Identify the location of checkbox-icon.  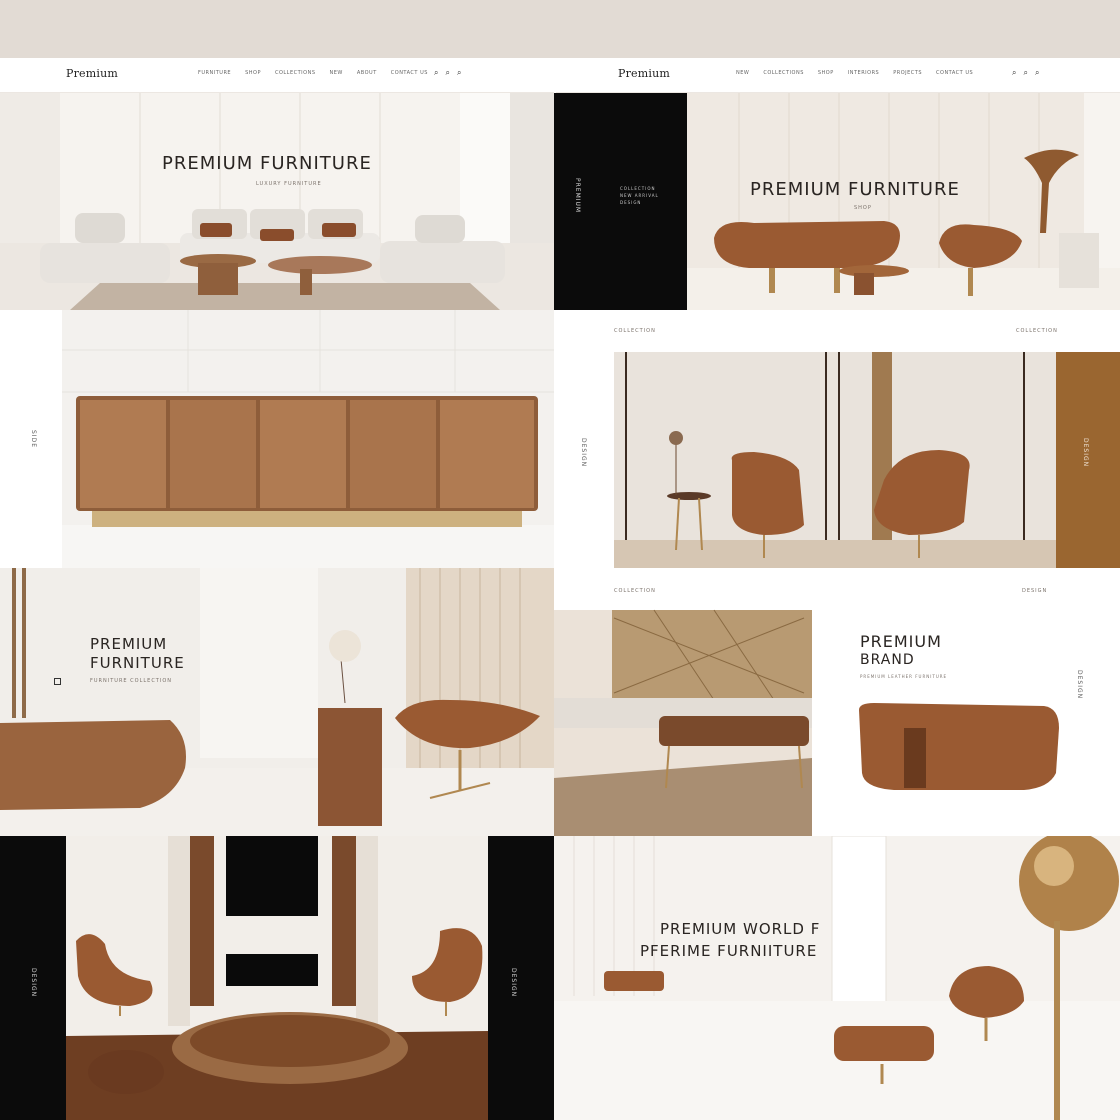
(57, 681).